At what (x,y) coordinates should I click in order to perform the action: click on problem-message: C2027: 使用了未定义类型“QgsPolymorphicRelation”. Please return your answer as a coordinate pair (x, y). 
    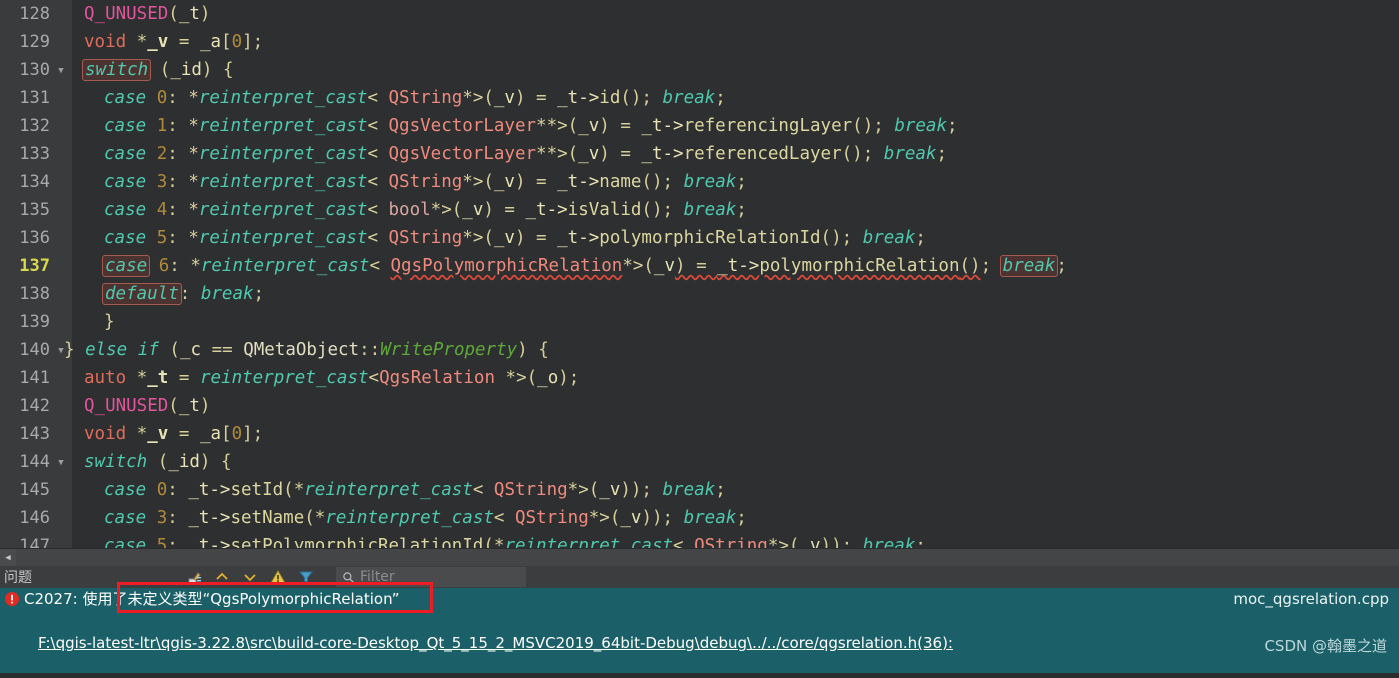
    Looking at the image, I should click on (212, 599).